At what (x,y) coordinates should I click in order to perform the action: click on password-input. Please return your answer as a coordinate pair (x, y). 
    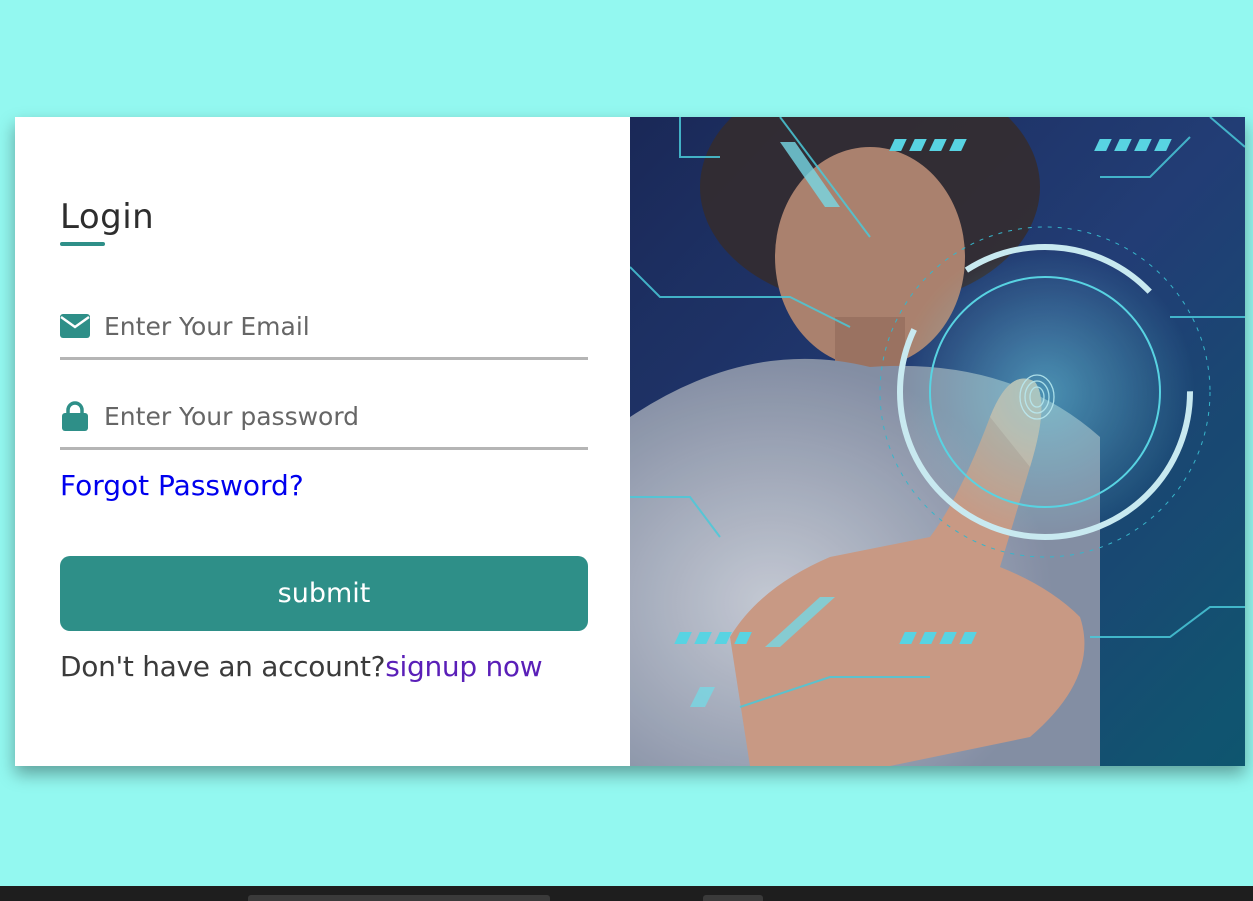
    Looking at the image, I should click on (339, 416).